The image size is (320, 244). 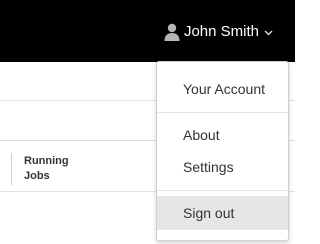 What do you see at coordinates (222, 89) in the screenshot?
I see `menu-item-your-account: Your Account` at bounding box center [222, 89].